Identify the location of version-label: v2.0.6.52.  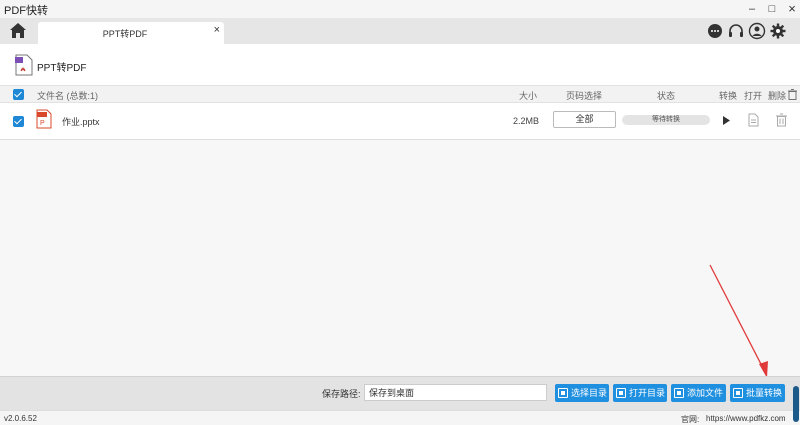
(20, 418).